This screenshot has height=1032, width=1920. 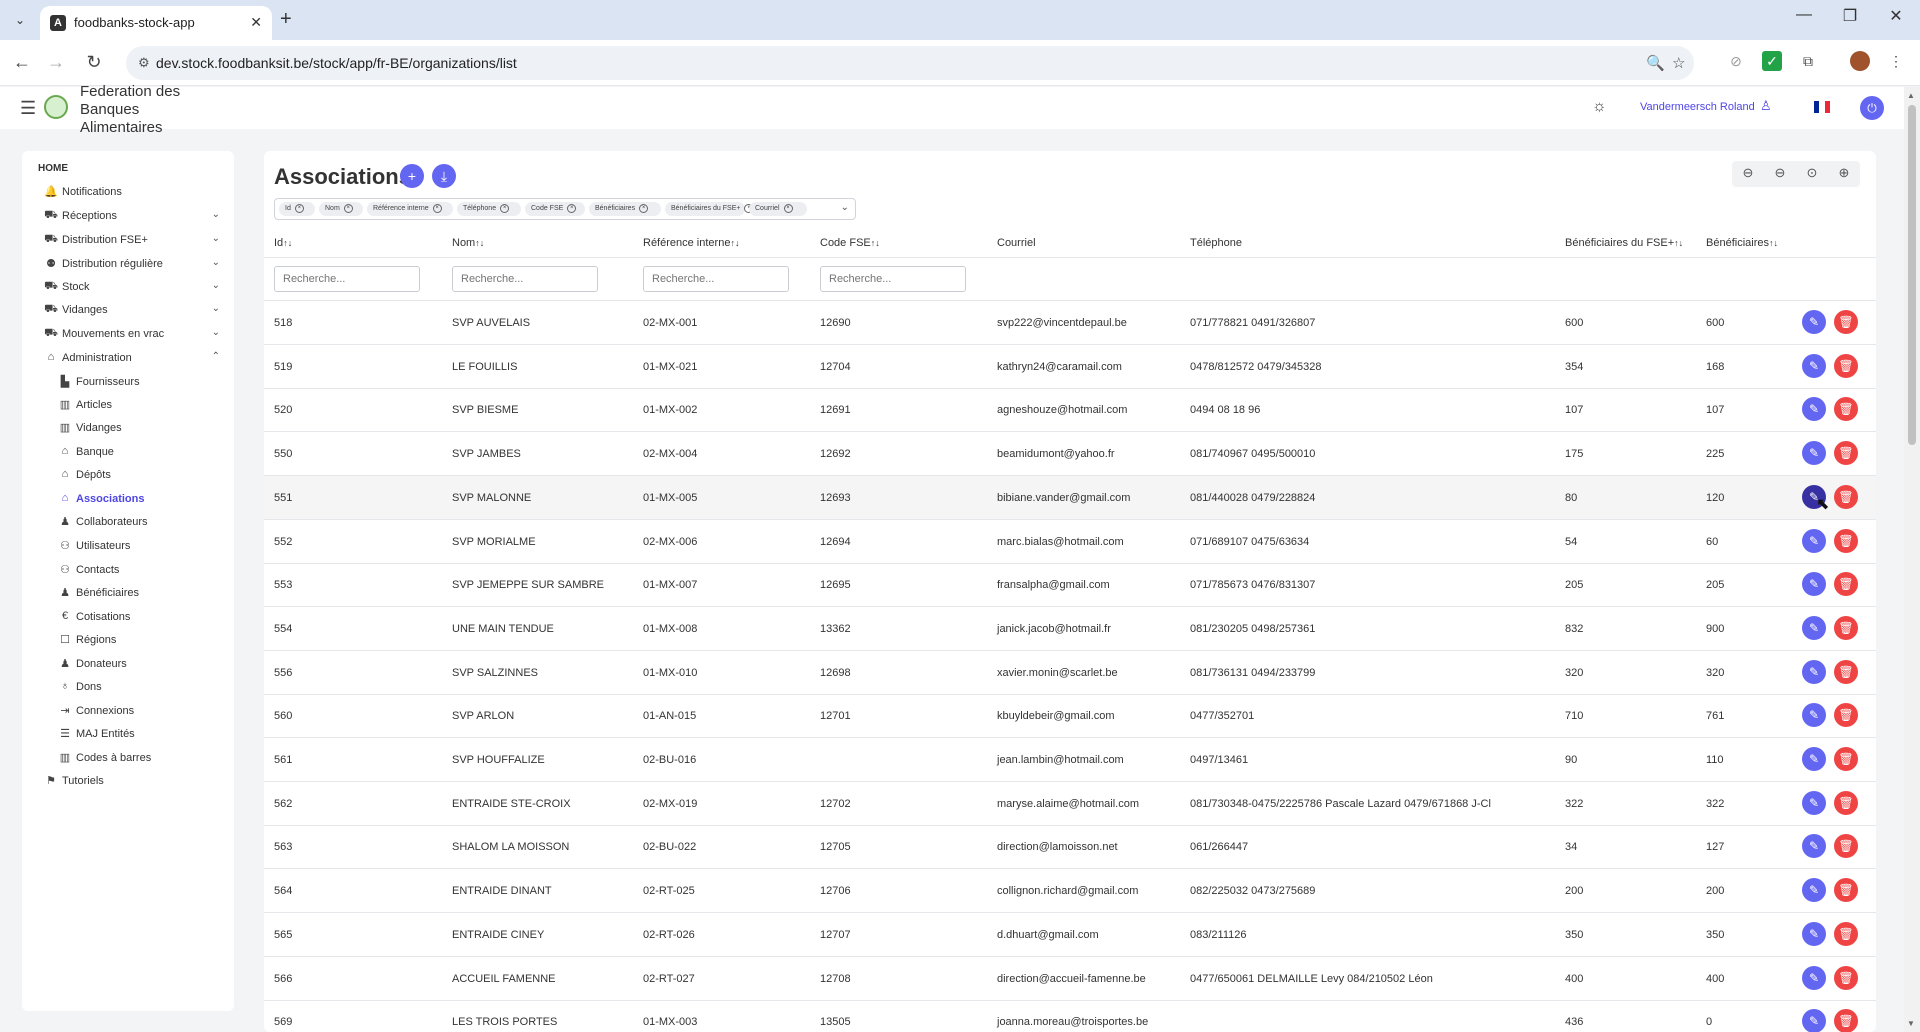 I want to click on zoom-out-icon: ⊖, so click(x=1748, y=173).